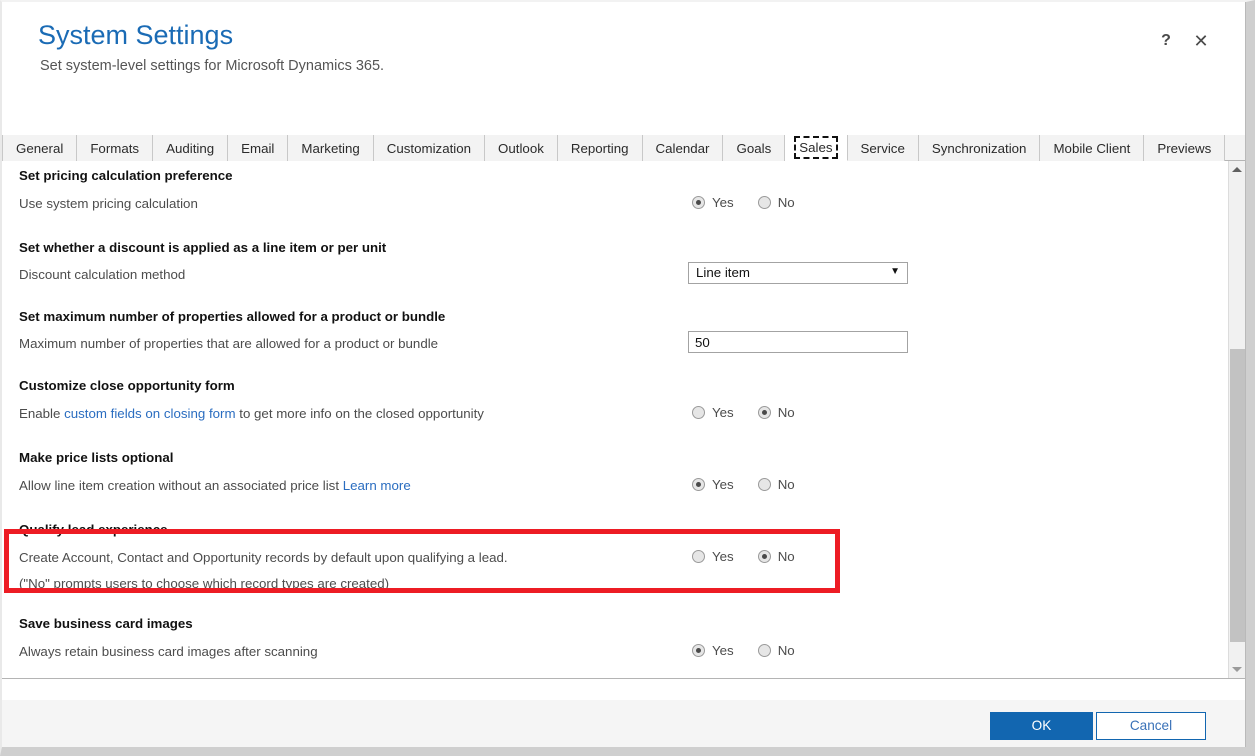 Image resolution: width=1255 pixels, height=756 pixels. I want to click on tab-label: Email, so click(258, 148).